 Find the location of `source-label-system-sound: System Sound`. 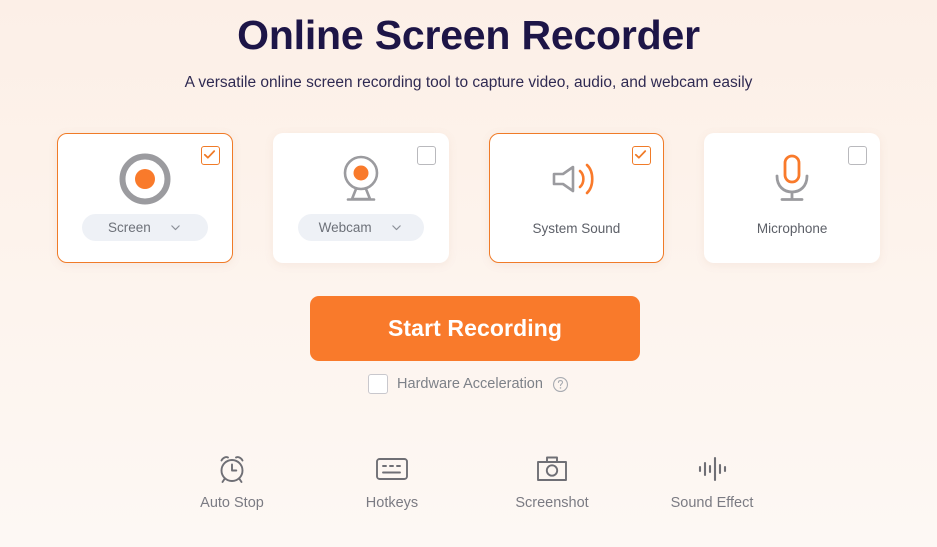

source-label-system-sound: System Sound is located at coordinates (576, 228).